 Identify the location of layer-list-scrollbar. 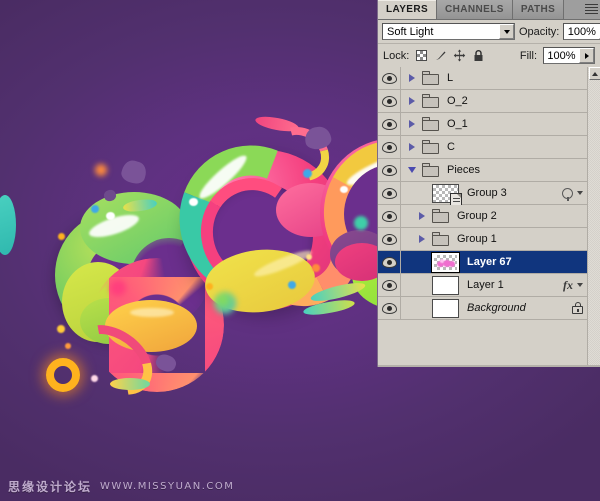
(593, 217).